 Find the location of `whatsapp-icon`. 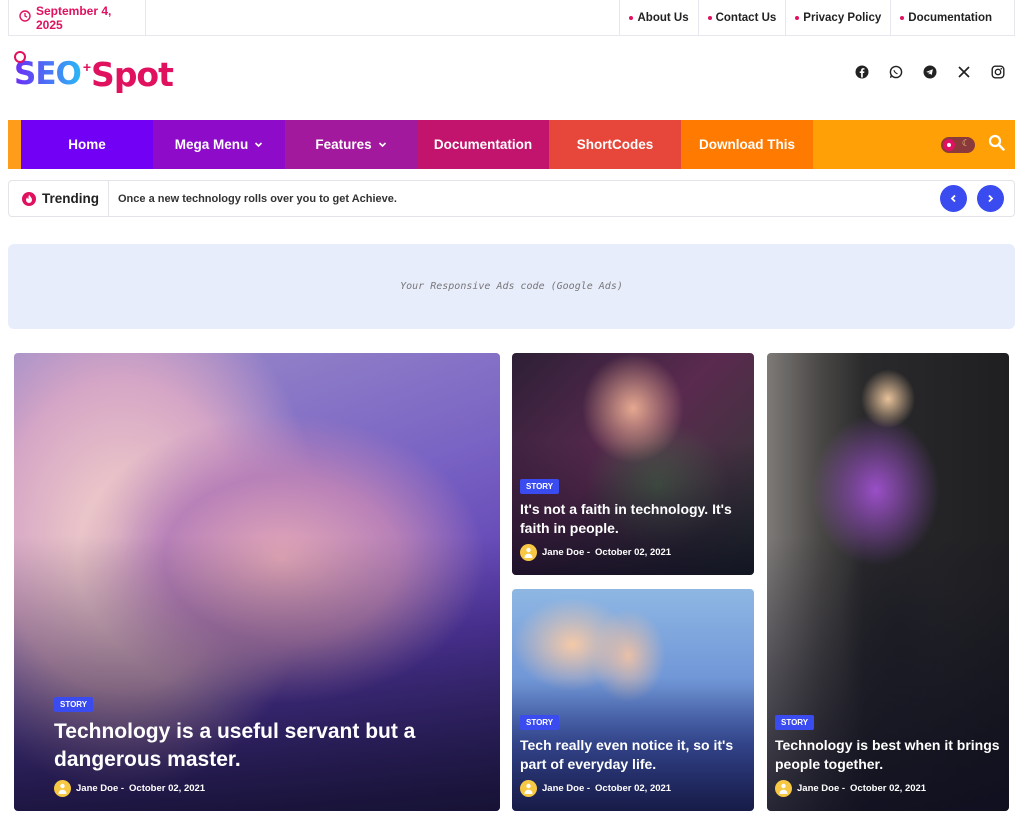

whatsapp-icon is located at coordinates (896, 72).